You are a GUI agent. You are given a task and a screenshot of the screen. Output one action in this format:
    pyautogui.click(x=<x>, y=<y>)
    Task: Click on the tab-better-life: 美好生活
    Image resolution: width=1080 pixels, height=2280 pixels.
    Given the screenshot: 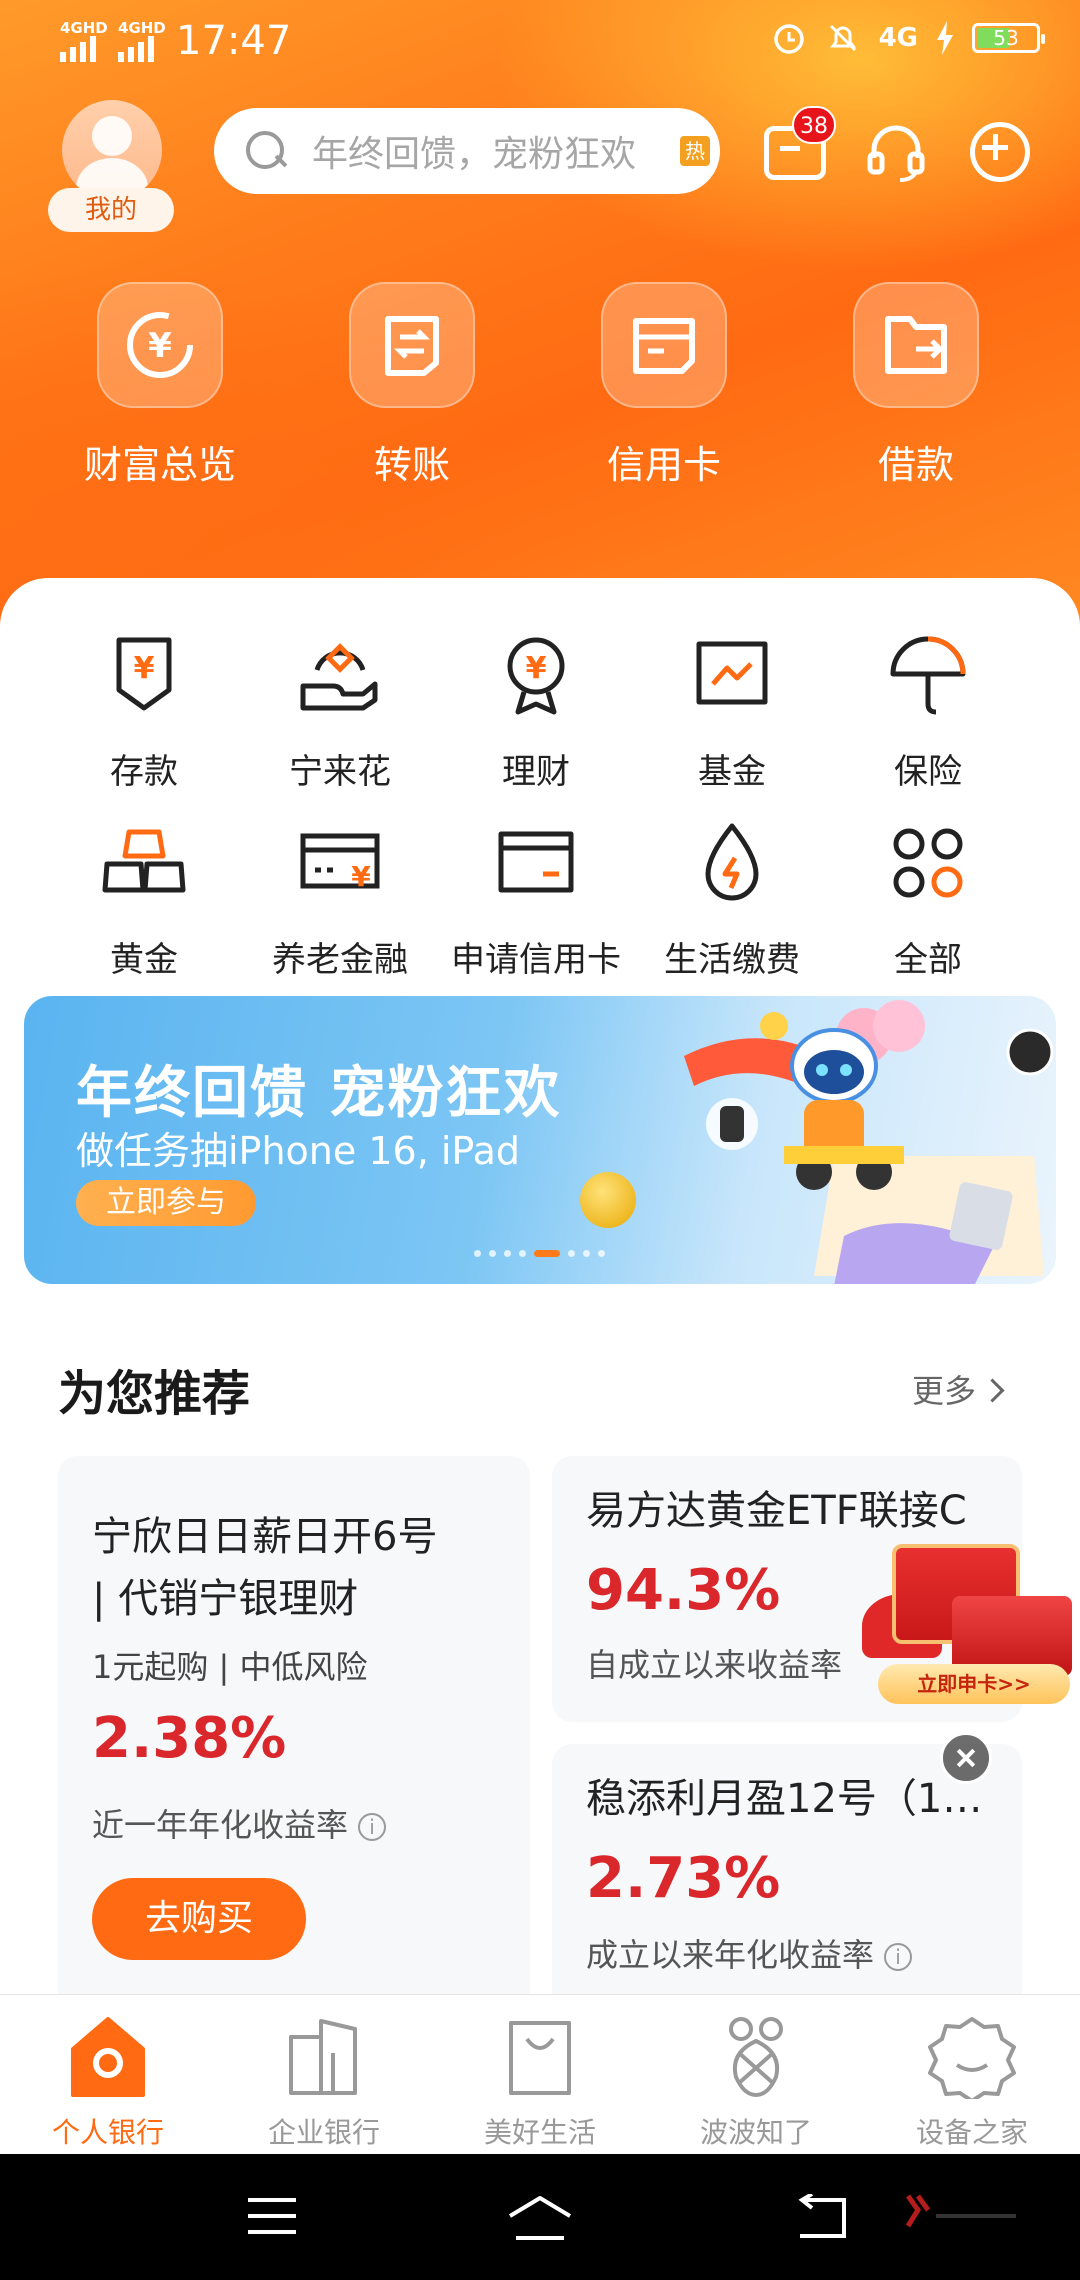 What is the action you would take?
    pyautogui.click(x=540, y=2082)
    